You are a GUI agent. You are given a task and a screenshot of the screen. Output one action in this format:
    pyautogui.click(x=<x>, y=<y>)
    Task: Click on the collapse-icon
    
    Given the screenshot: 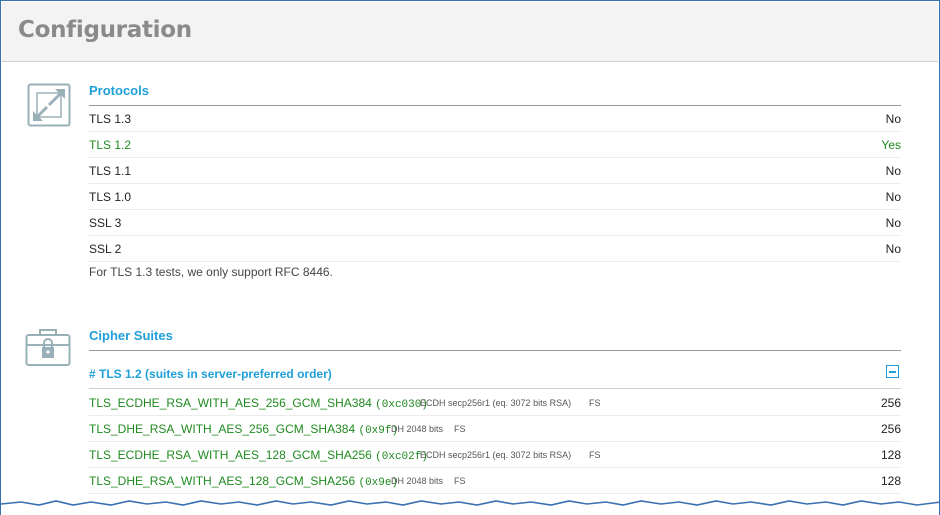 What is the action you would take?
    pyautogui.click(x=892, y=371)
    